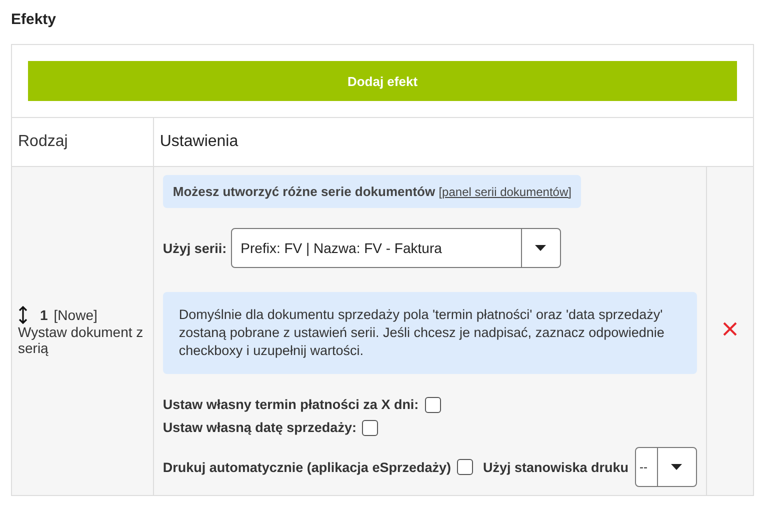 Image resolution: width=771 pixels, height=509 pixels. I want to click on series-panel-link: [panel serii dokumentów], so click(505, 192).